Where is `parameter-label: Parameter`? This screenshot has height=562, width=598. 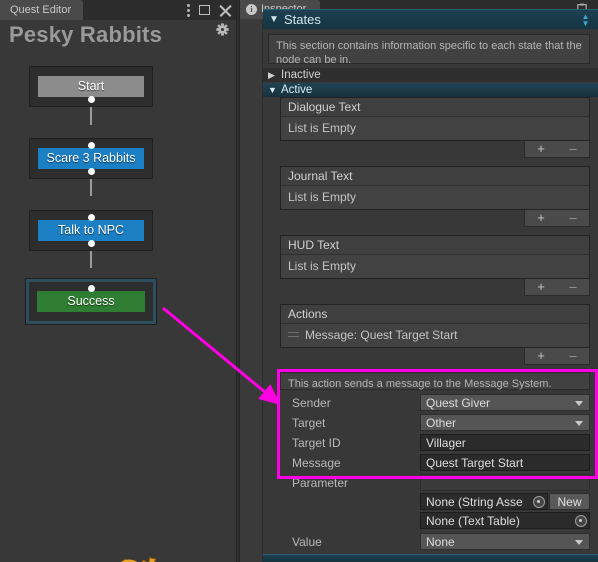
parameter-label: Parameter is located at coordinates (320, 483).